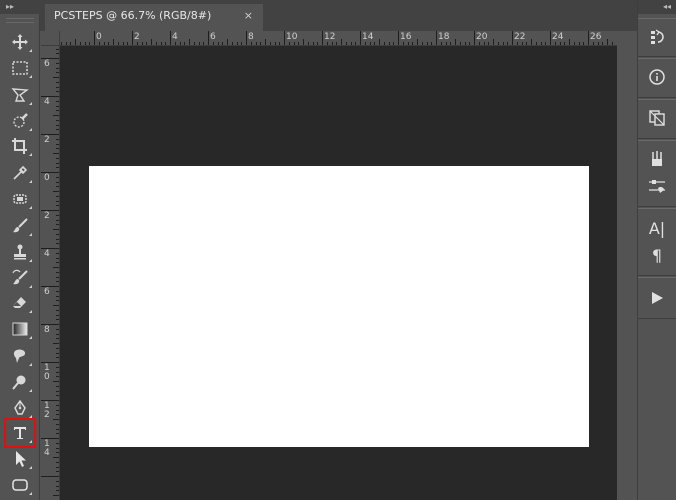 This screenshot has height=500, width=676. Describe the element at coordinates (50, 38) in the screenshot. I see `ruler-origin` at that location.